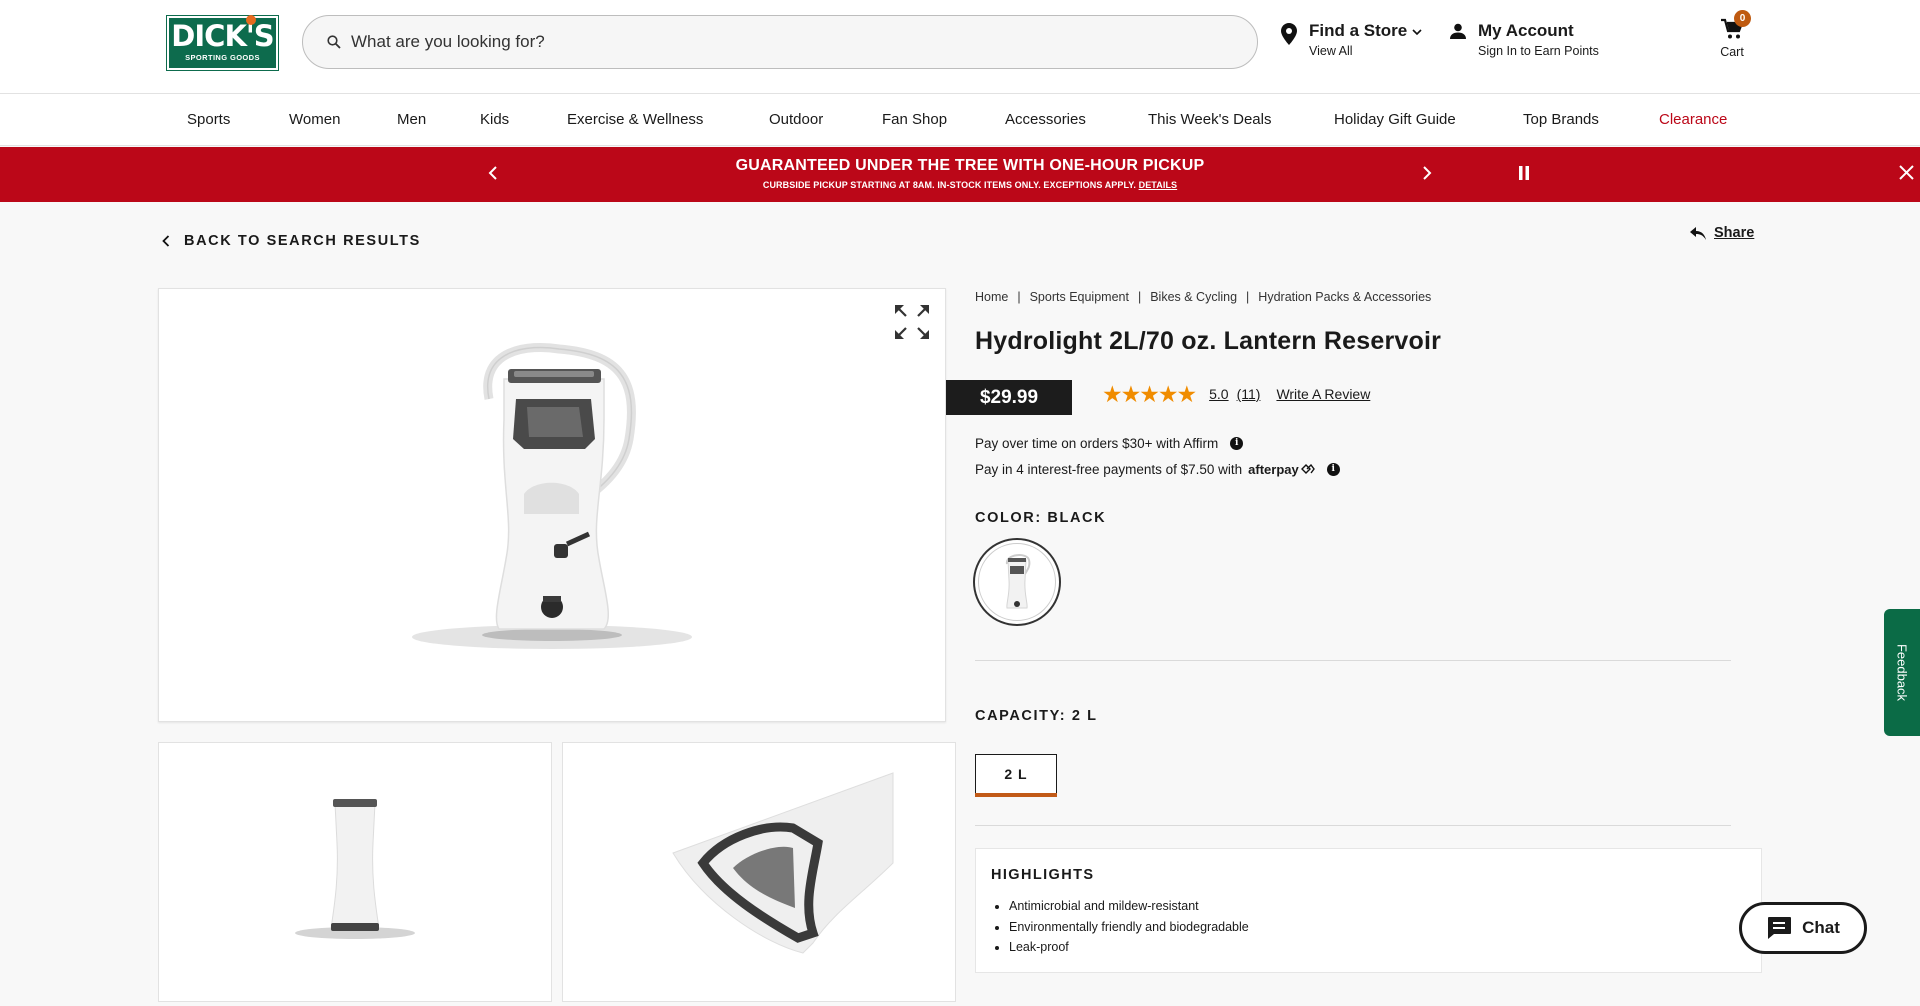 This screenshot has width=1920, height=1006. Describe the element at coordinates (251, 20) in the screenshot. I see `logo-dot` at that location.